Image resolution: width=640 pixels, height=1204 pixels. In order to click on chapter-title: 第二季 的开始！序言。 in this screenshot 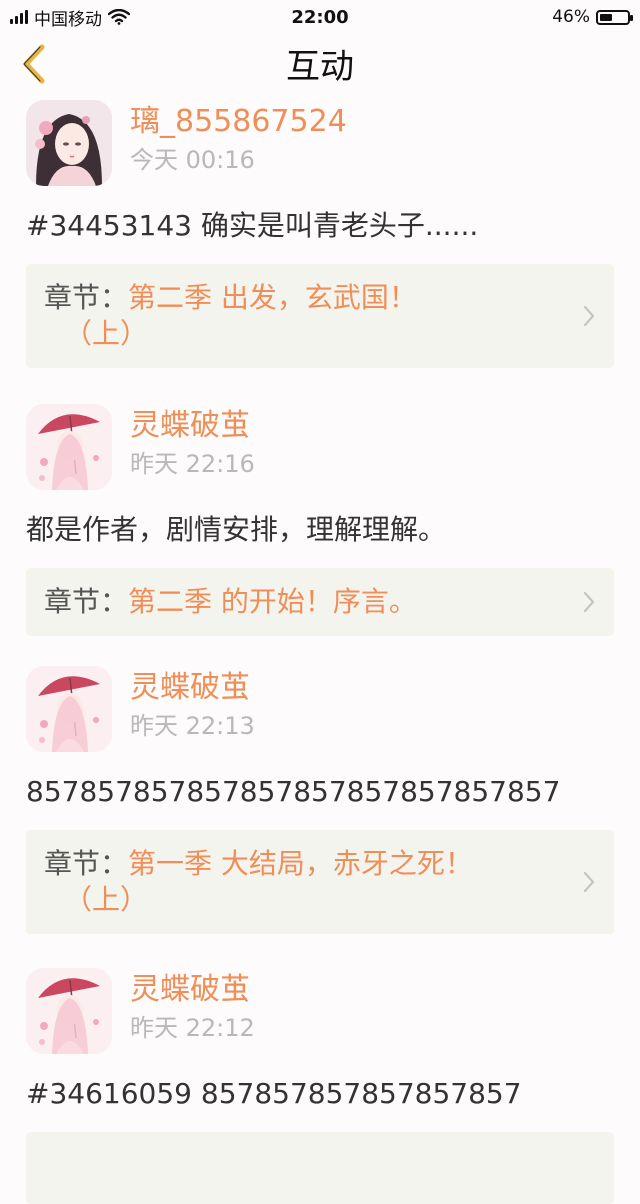, I will do `click(272, 601)`.